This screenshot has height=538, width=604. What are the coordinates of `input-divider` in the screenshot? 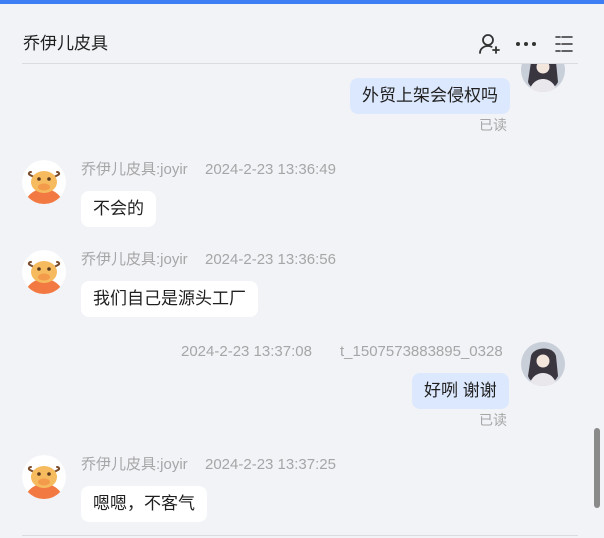 It's located at (300, 535).